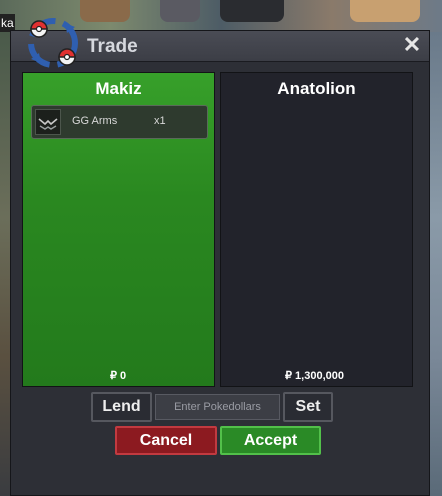 This screenshot has height=496, width=442. I want to click on set-button: Set, so click(308, 407).